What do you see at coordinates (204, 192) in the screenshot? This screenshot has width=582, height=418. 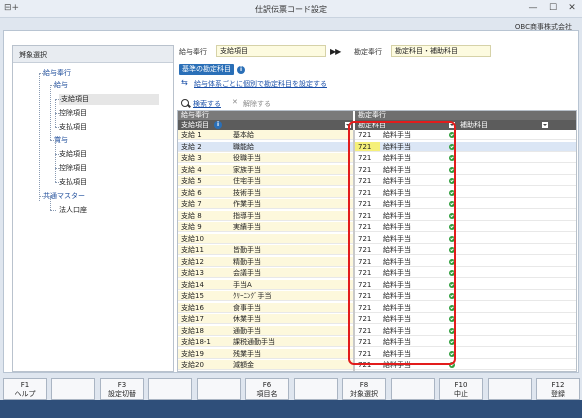 I see `item-code-cell: 支給 6` at bounding box center [204, 192].